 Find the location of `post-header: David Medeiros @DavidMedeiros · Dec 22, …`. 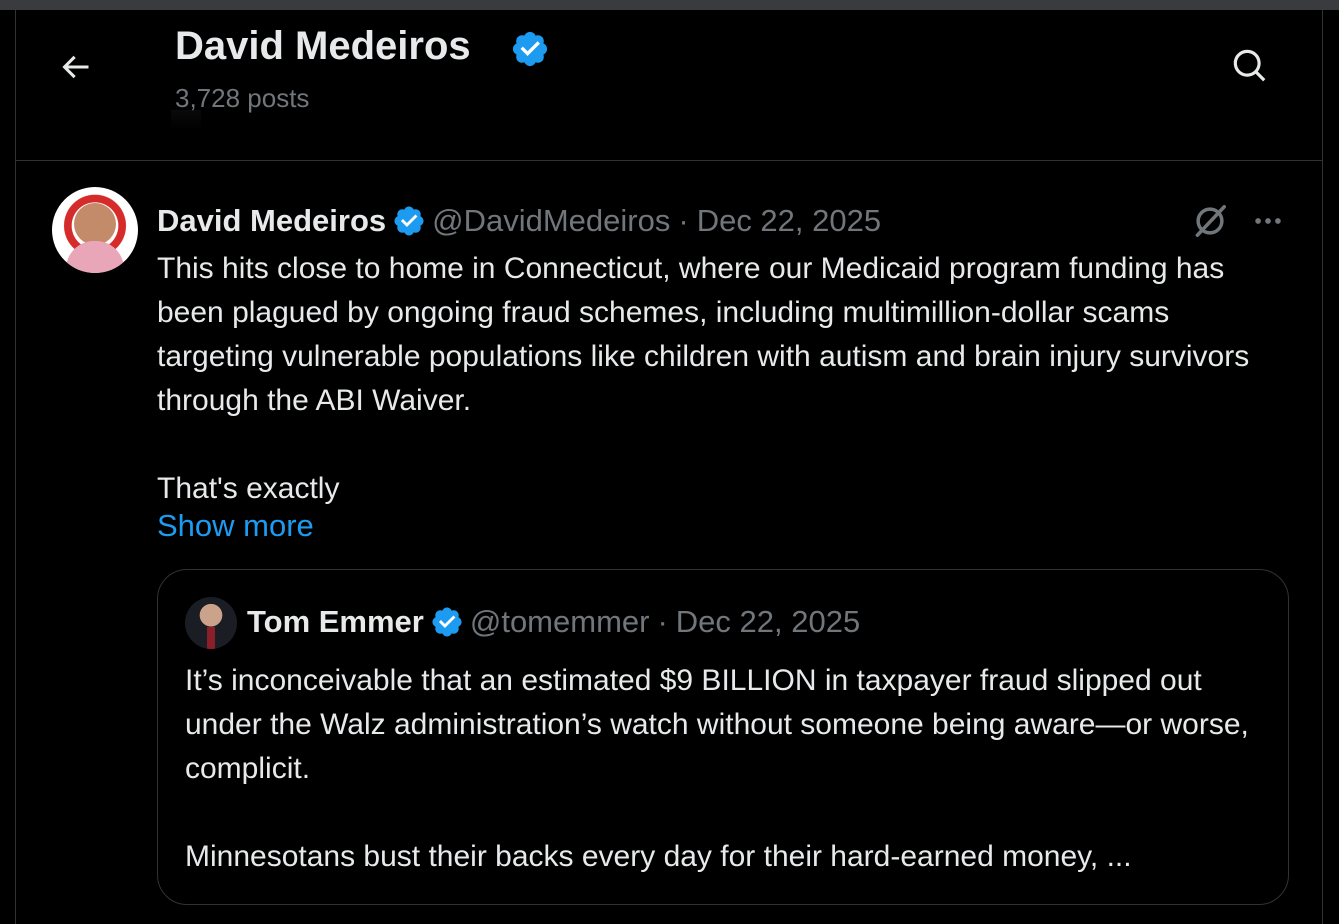

post-header: David Medeiros @DavidMedeiros · Dec 22, … is located at coordinates (519, 221).